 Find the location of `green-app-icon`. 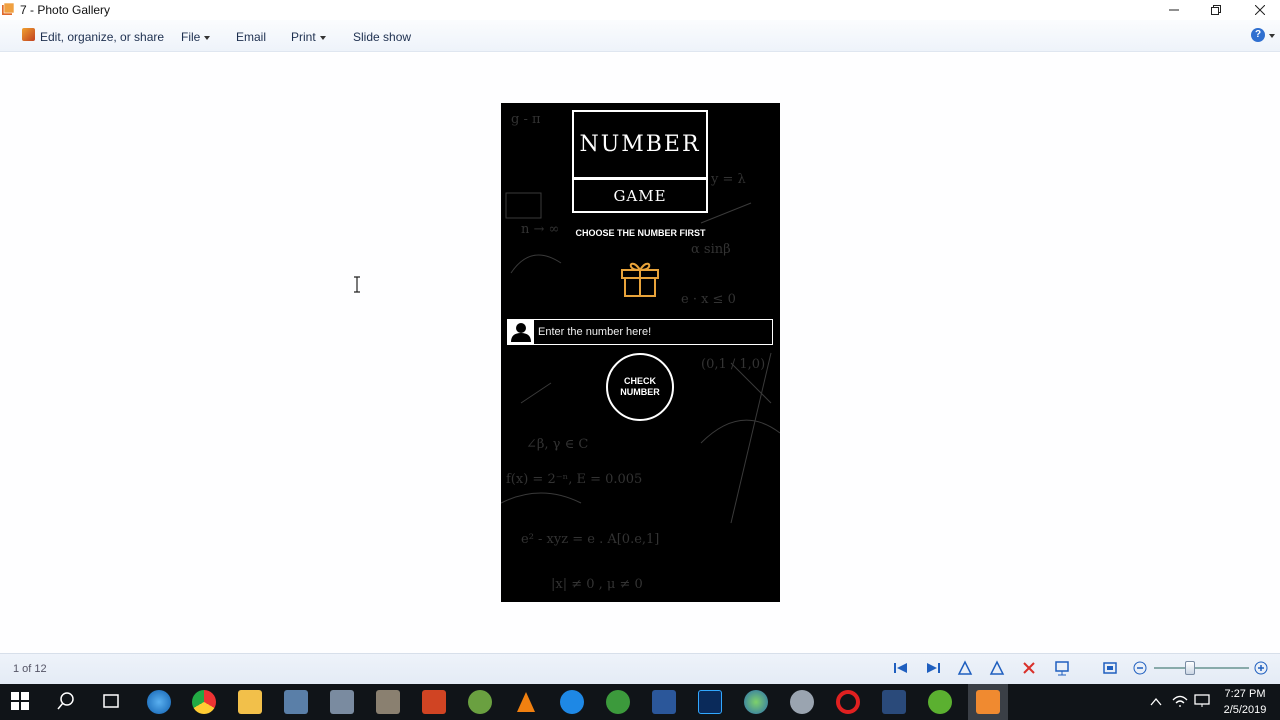

green-app-icon is located at coordinates (618, 702).